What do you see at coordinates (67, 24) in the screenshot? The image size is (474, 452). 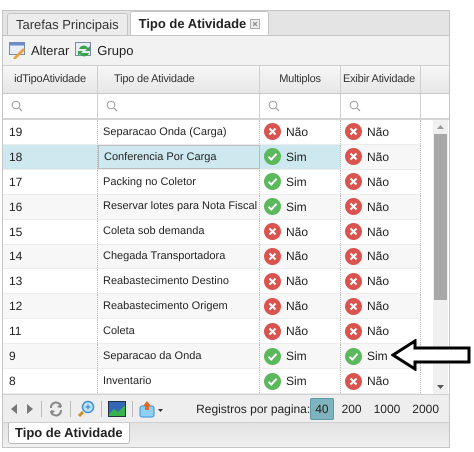 I see `tab: Tarefas Principais` at bounding box center [67, 24].